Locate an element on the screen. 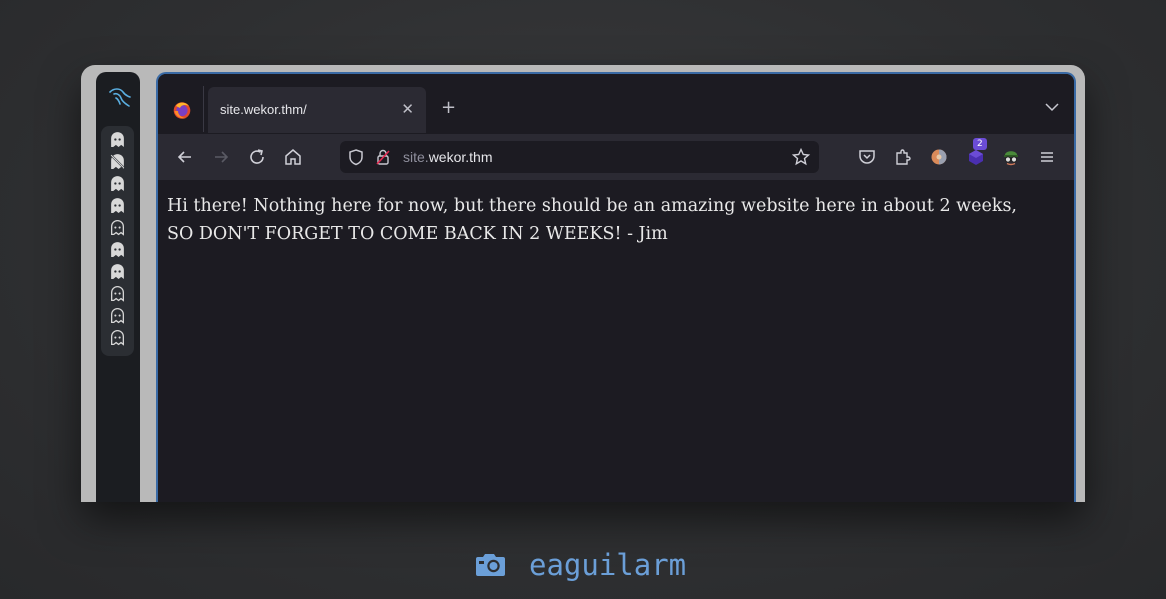 The height and width of the screenshot is (599, 1166). camera-icon is located at coordinates (490, 565).